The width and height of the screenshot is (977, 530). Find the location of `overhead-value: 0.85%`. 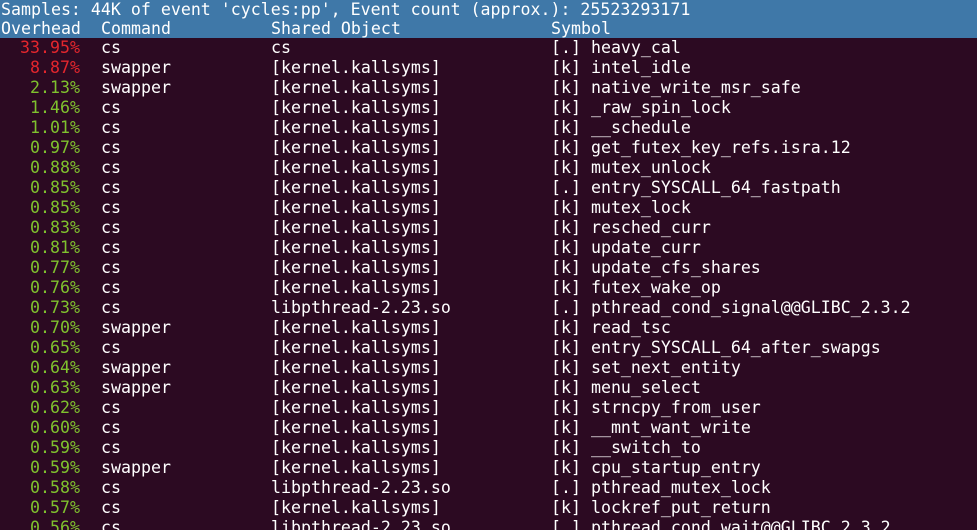

overhead-value: 0.85% is located at coordinates (55, 207).